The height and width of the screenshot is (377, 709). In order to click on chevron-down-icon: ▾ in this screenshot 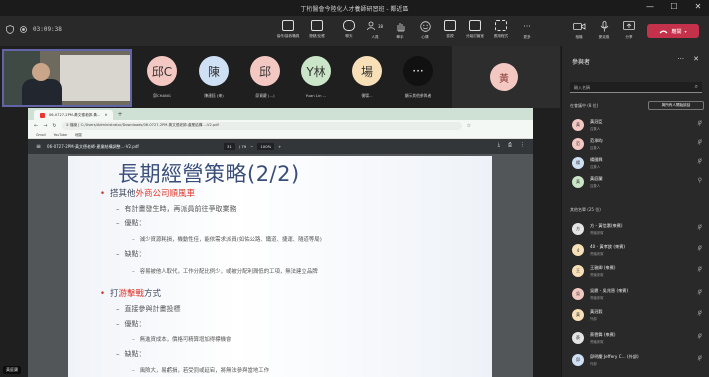, I will do `click(686, 31)`.